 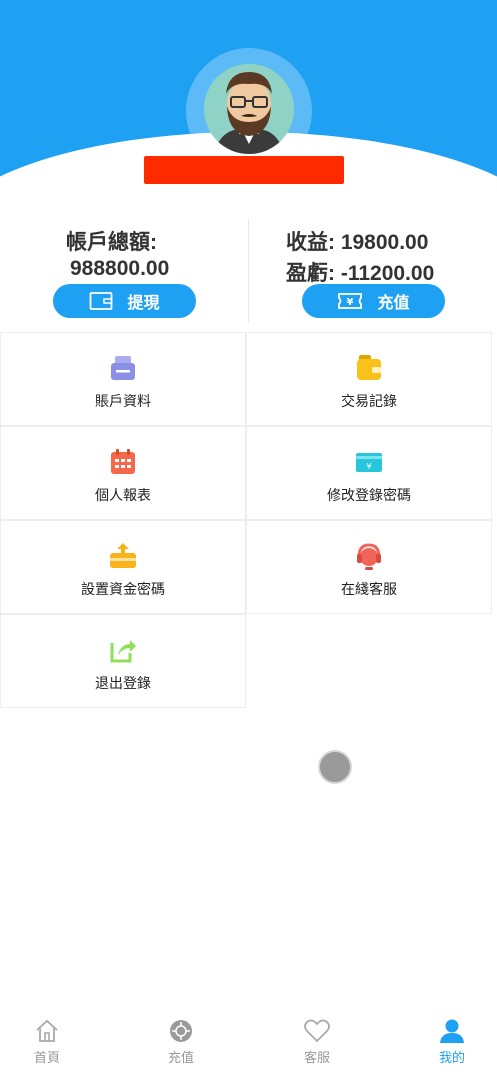 What do you see at coordinates (123, 651) in the screenshot?
I see `logout-icon` at bounding box center [123, 651].